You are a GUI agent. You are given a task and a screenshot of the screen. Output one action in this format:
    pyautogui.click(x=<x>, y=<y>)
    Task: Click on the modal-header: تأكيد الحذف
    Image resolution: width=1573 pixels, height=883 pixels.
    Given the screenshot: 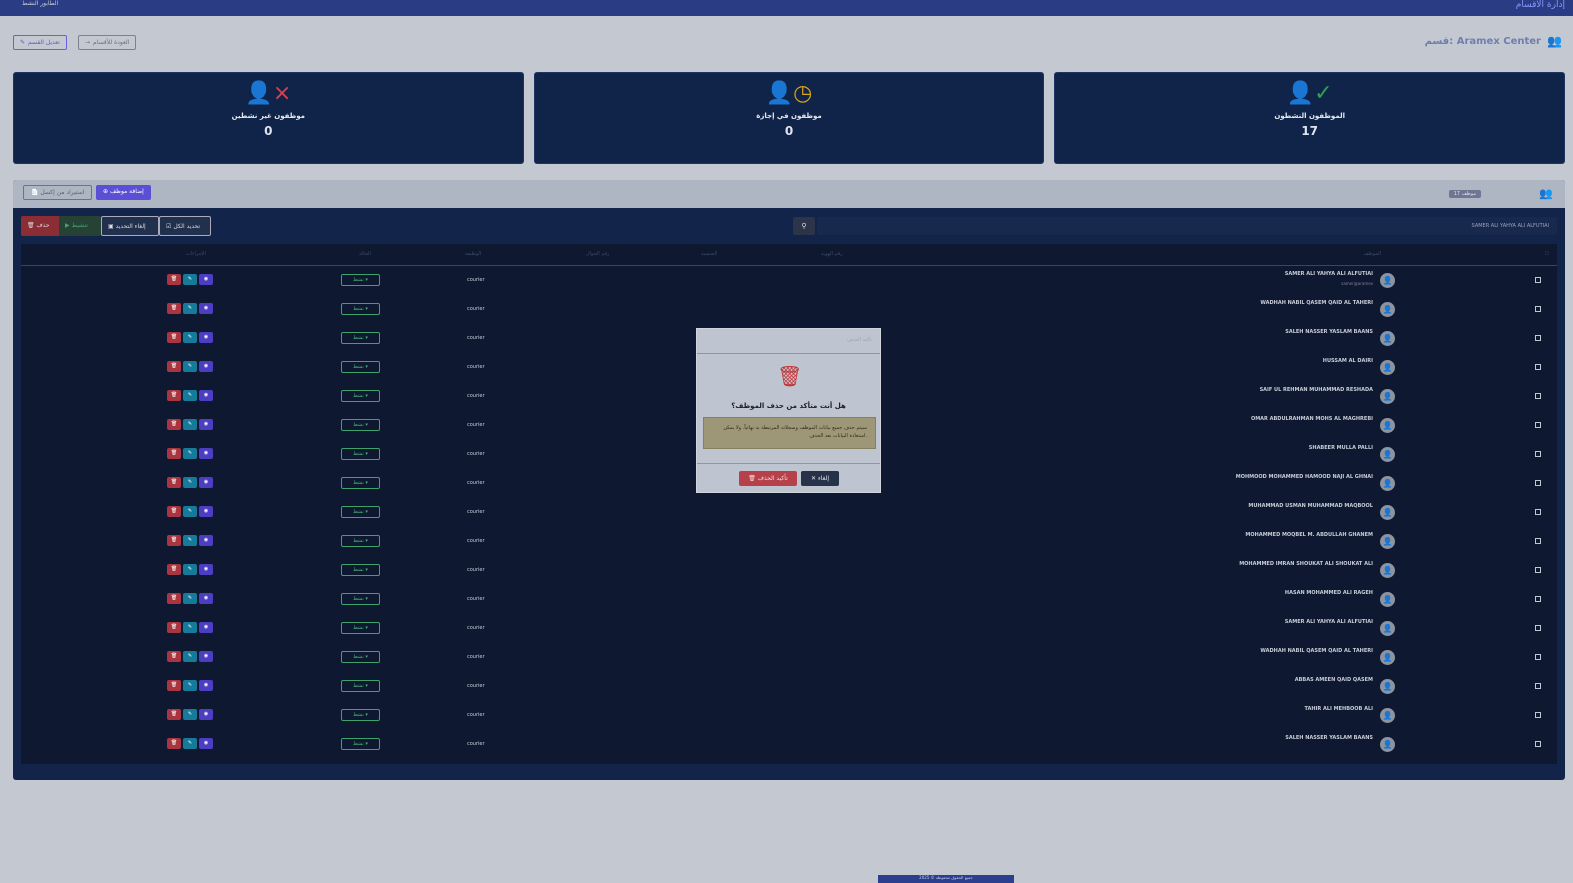 What is the action you would take?
    pyautogui.click(x=788, y=341)
    